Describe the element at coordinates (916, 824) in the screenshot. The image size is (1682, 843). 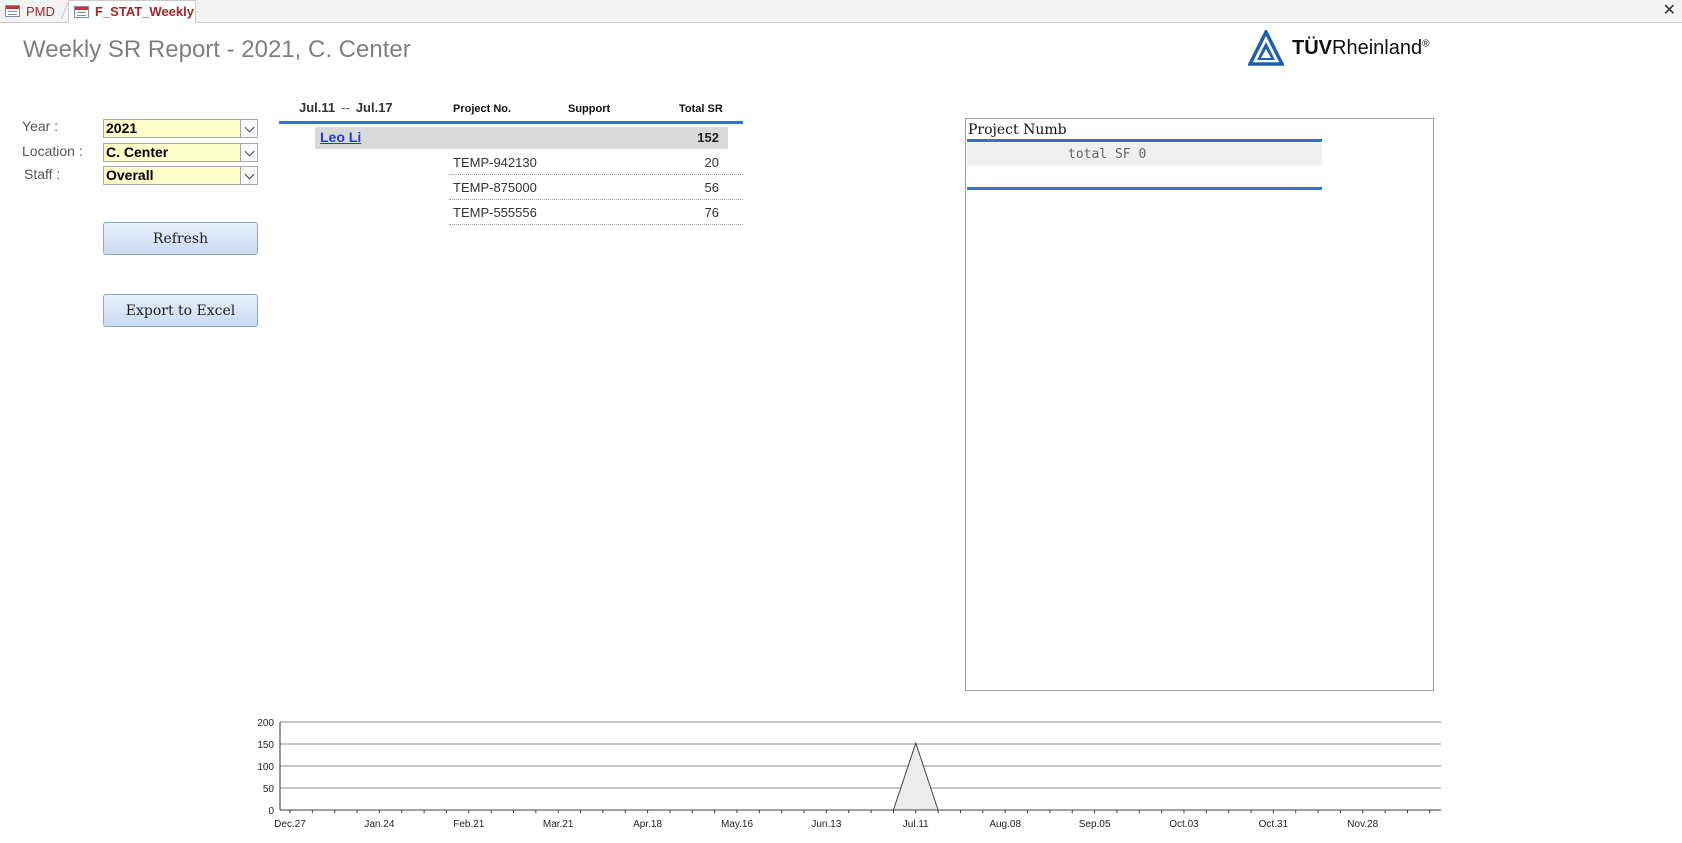
I see `x-tick-label: Jul.11` at that location.